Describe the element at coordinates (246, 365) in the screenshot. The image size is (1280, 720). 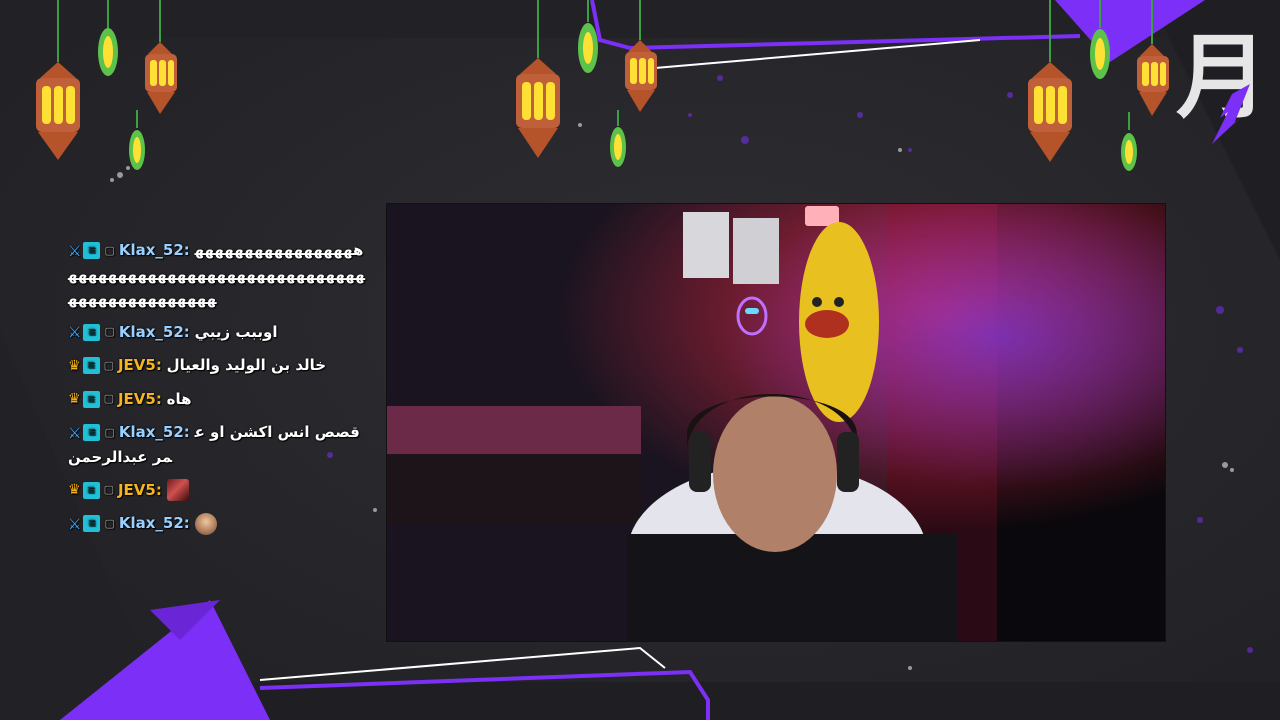
I see `chat-message-text: خالد بن الوليد والعيال` at that location.